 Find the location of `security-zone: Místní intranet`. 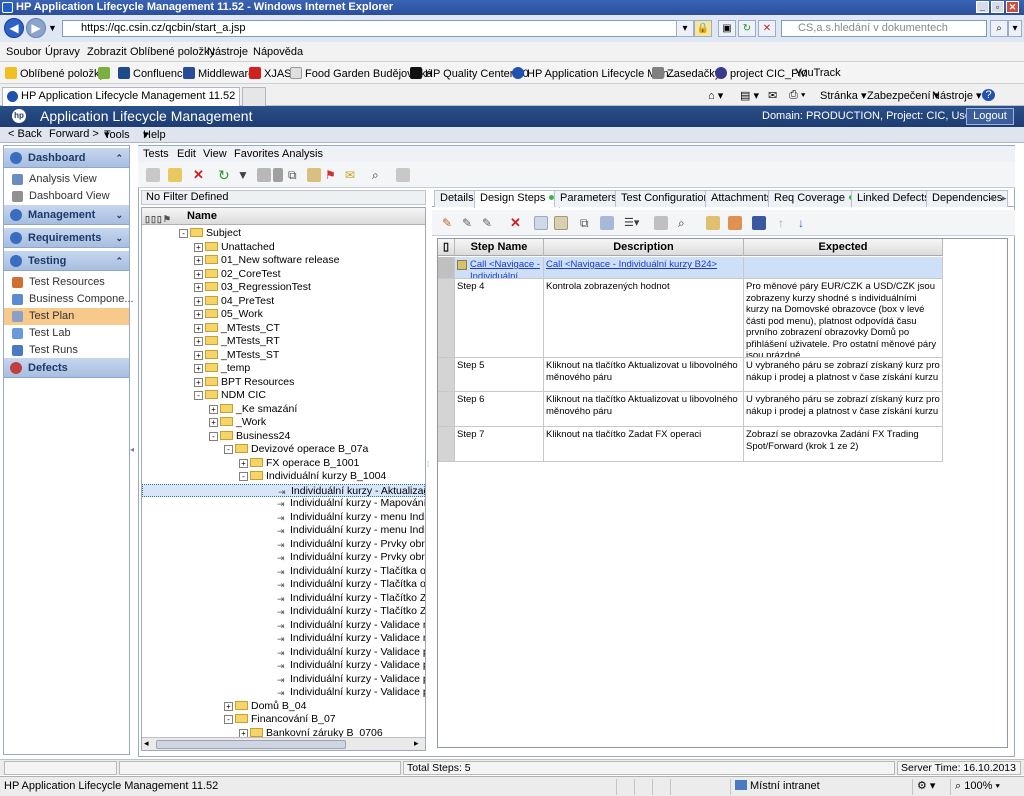

security-zone: Místní intranet is located at coordinates (819, 787).